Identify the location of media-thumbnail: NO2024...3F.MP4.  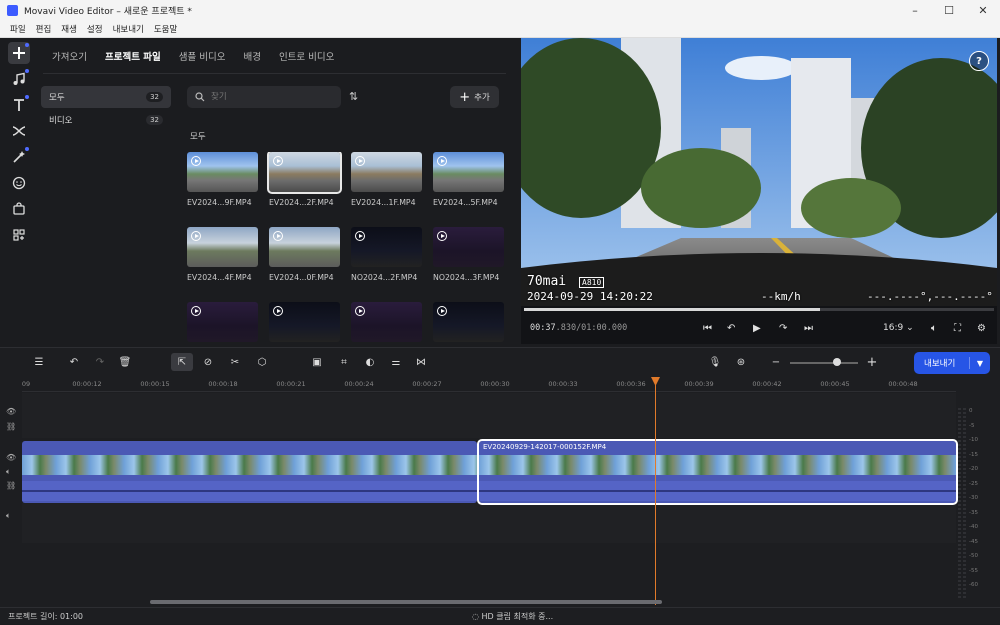
(469, 254).